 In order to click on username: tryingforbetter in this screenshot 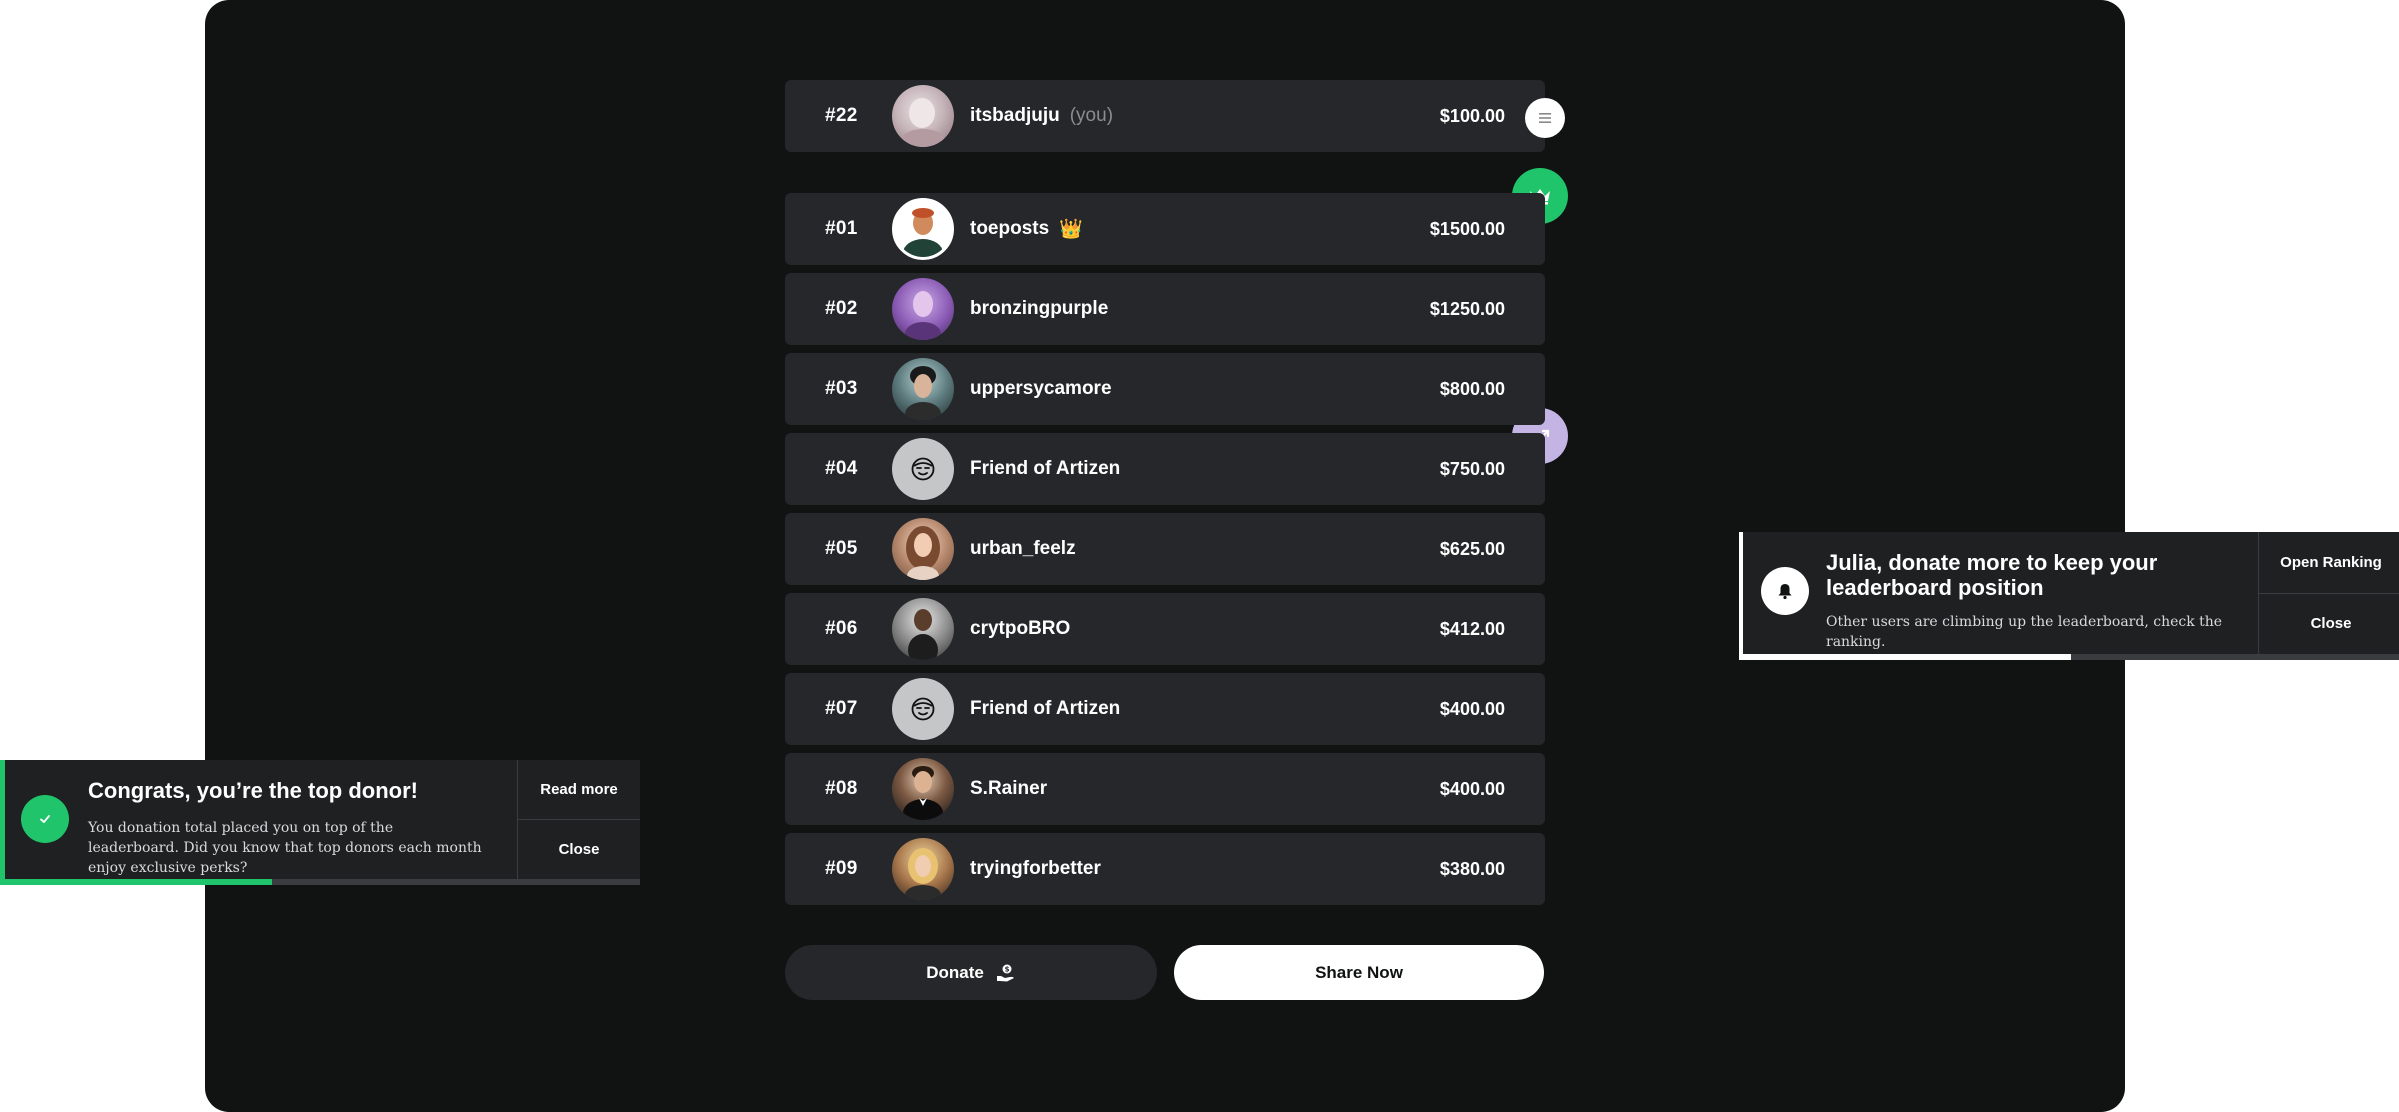, I will do `click(1035, 868)`.